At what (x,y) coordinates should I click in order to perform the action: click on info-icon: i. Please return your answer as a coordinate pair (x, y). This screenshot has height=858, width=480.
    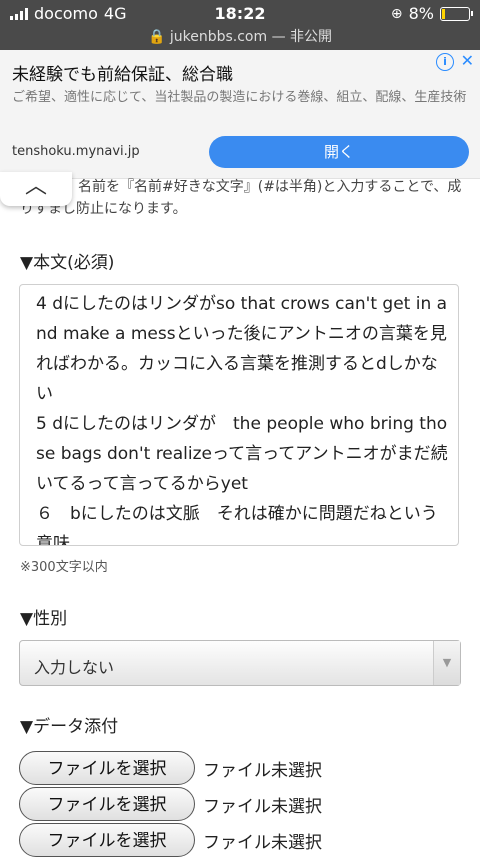
    Looking at the image, I should click on (445, 62).